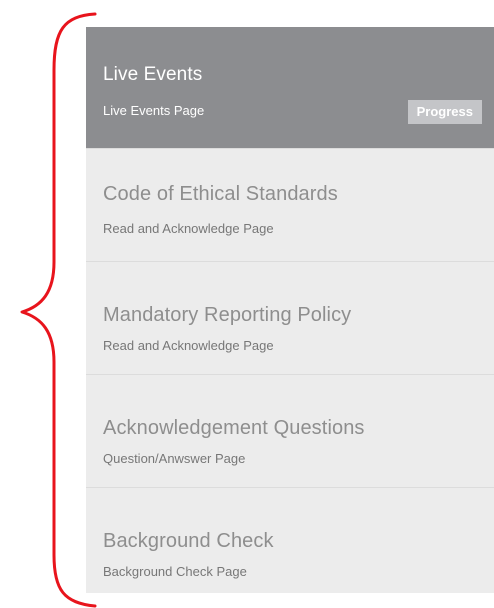 The height and width of the screenshot is (608, 494). What do you see at coordinates (188, 541) in the screenshot?
I see `step-title: Background Check` at bounding box center [188, 541].